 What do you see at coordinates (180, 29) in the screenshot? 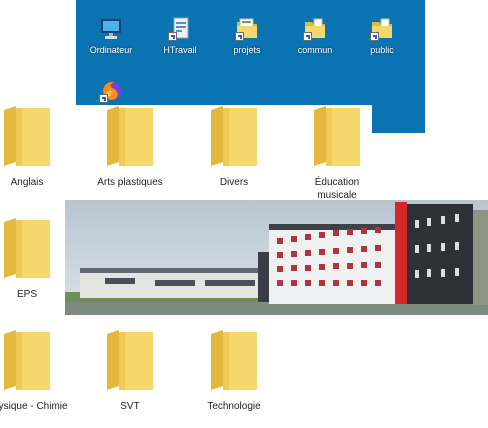
I see `shortcut-document-icon` at bounding box center [180, 29].